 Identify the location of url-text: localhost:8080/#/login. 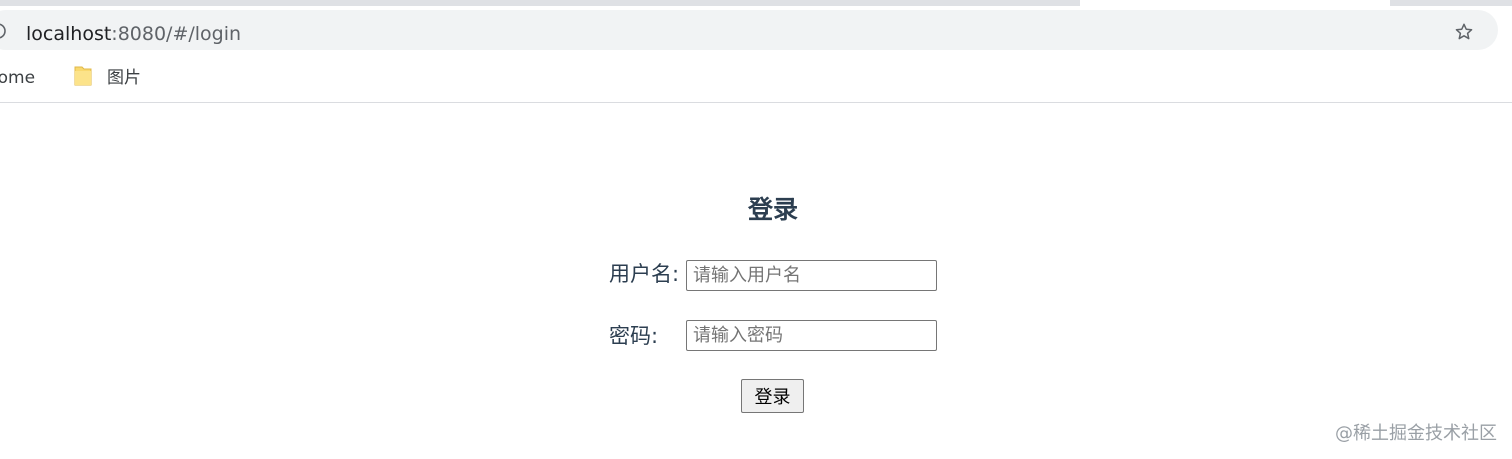
(133, 34).